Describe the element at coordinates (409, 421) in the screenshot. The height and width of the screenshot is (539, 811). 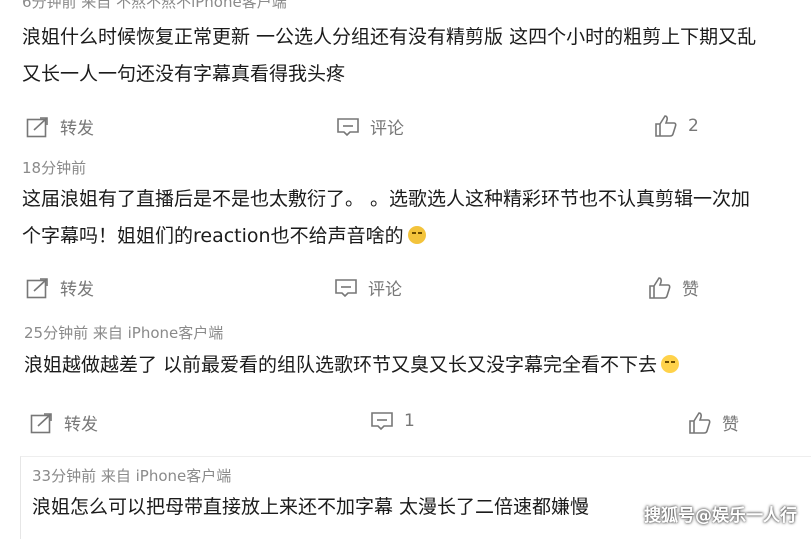
I see `comment-count: 1` at that location.